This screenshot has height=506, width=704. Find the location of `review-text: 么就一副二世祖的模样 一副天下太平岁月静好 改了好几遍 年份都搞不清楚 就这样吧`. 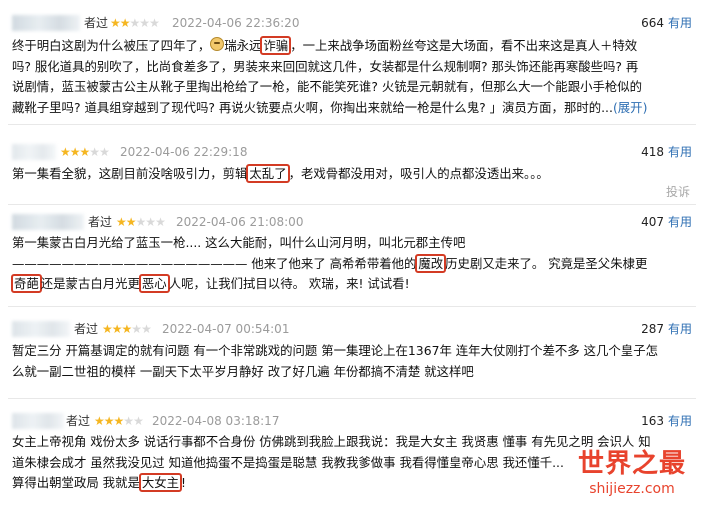

review-text: 么就一副二世祖的模样 一副天下太平岁月静好 改了好几遍 年份都搞不清楚 就这样吧 is located at coordinates (243, 371).